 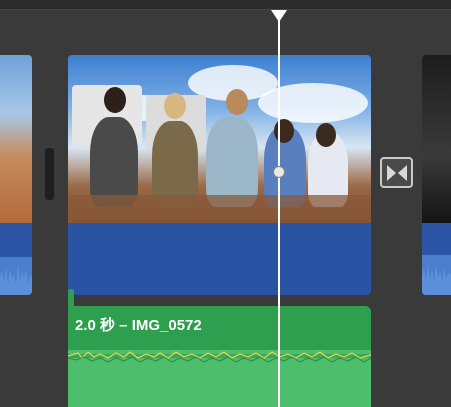 I want to click on timeline-ruler, so click(x=225, y=5).